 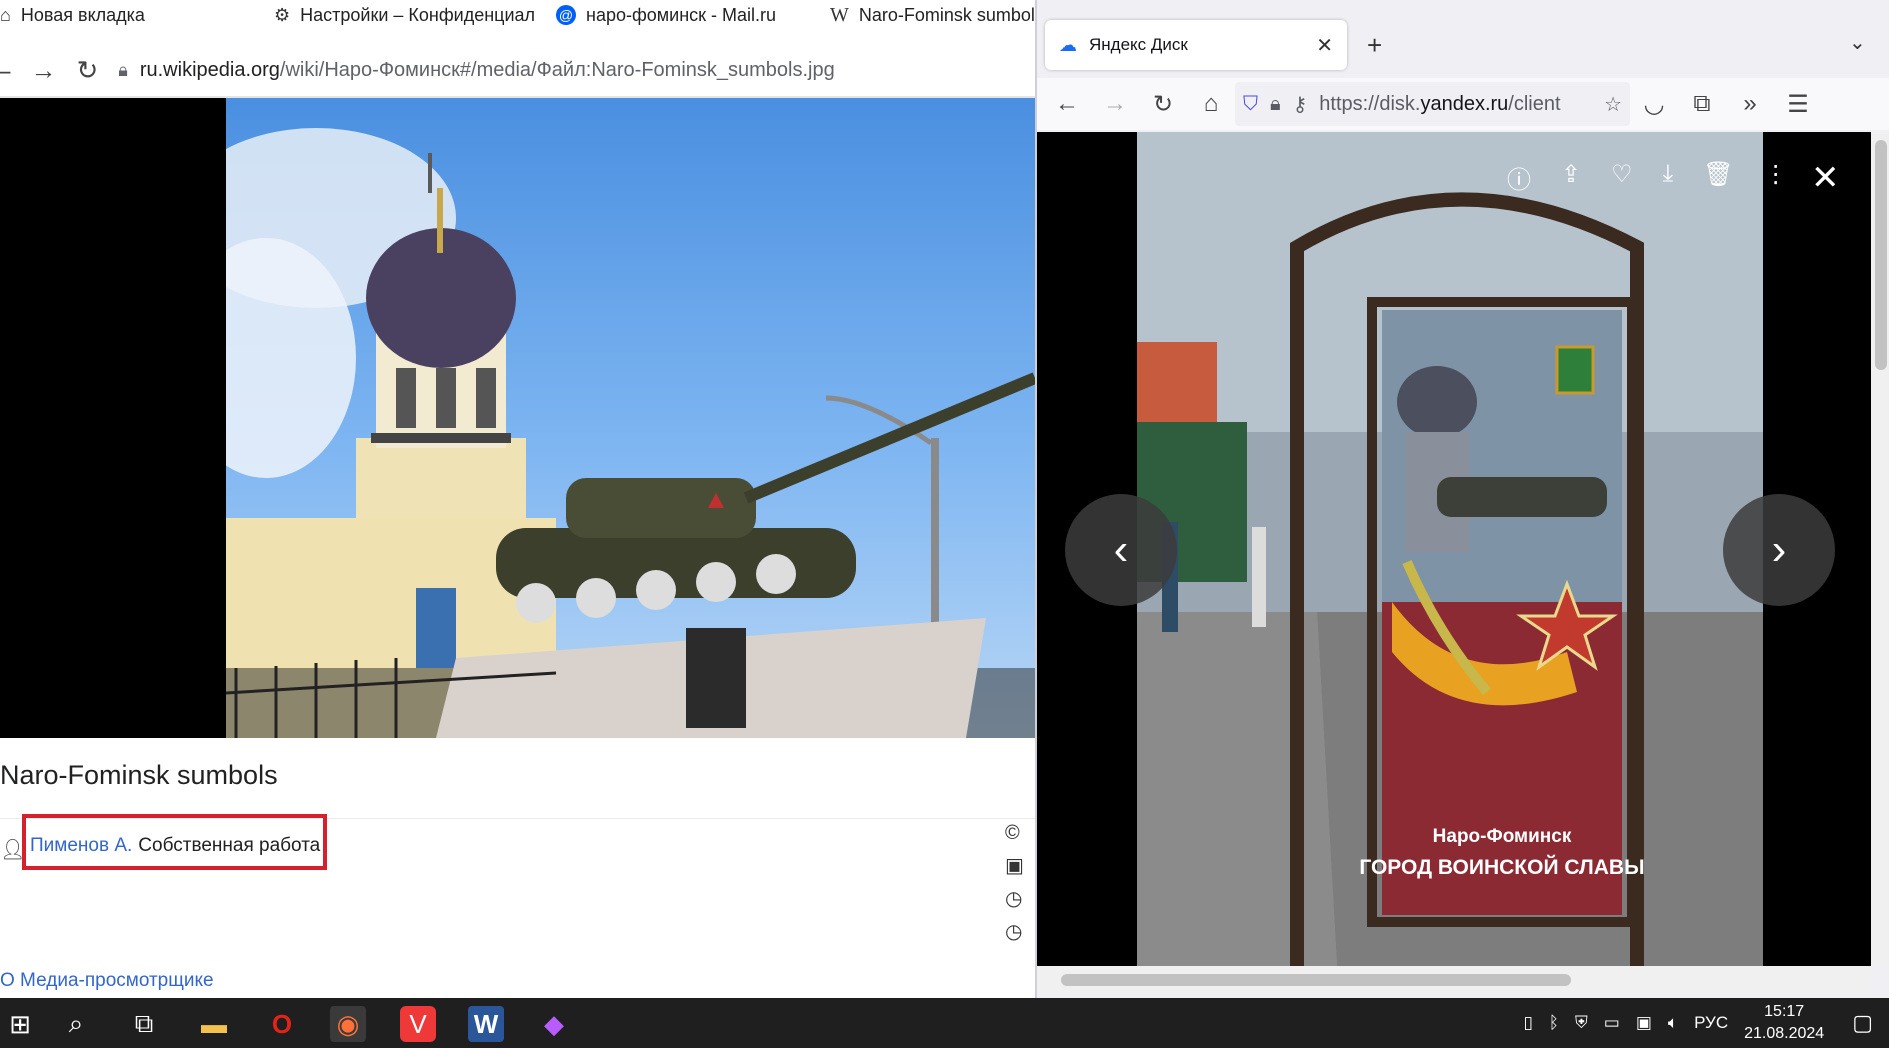 I want to click on tab-new-tab: ⌂ Новая вкладка, so click(x=125, y=15).